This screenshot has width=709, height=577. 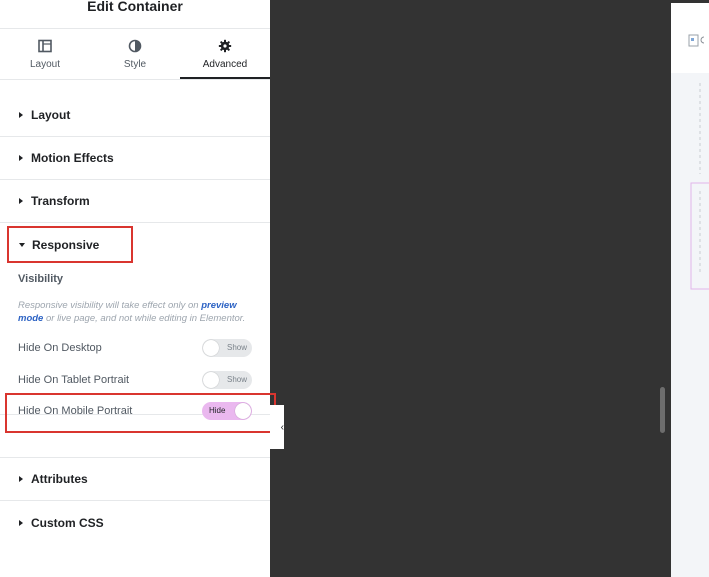 What do you see at coordinates (135, 522) in the screenshot?
I see `section-custom-css: Custom CSS` at bounding box center [135, 522].